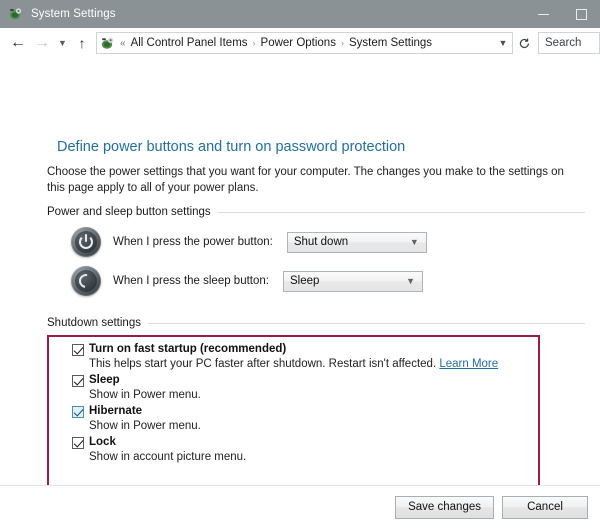 The width and height of the screenshot is (600, 528). I want to click on lock-checkbox-row: Lock, so click(302, 442).